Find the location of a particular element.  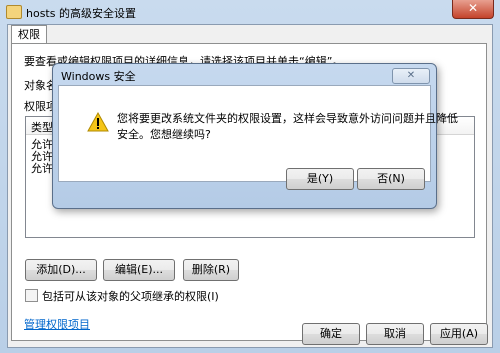

folder-icon is located at coordinates (14, 12).